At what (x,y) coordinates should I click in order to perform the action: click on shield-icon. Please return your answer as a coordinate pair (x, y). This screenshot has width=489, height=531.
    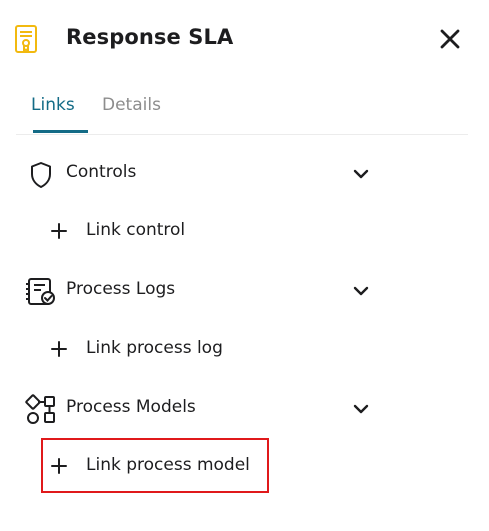
    Looking at the image, I should click on (41, 175).